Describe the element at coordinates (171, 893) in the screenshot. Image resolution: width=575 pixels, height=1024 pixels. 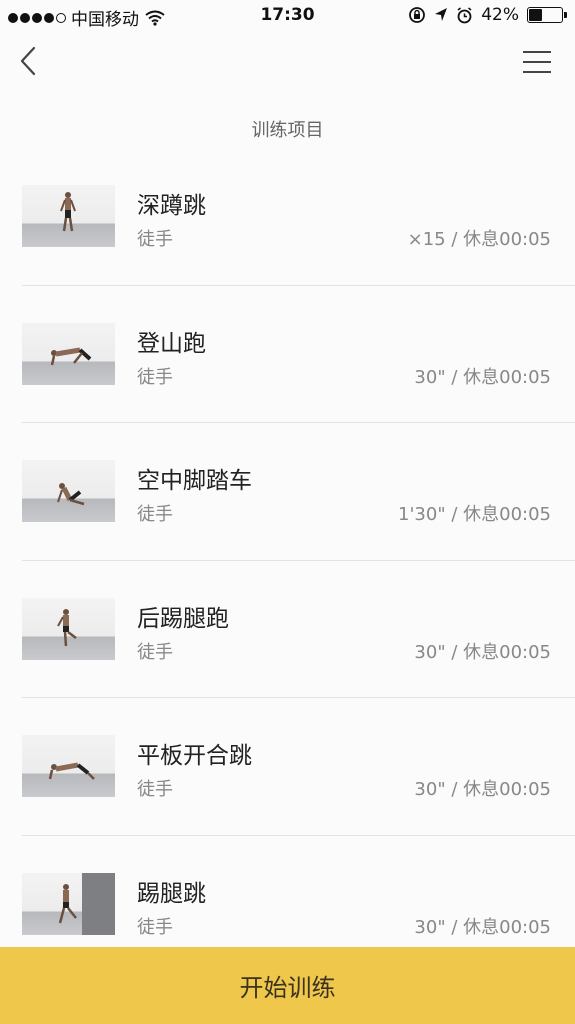
I see `exercise-name: 踢腿跳` at that location.